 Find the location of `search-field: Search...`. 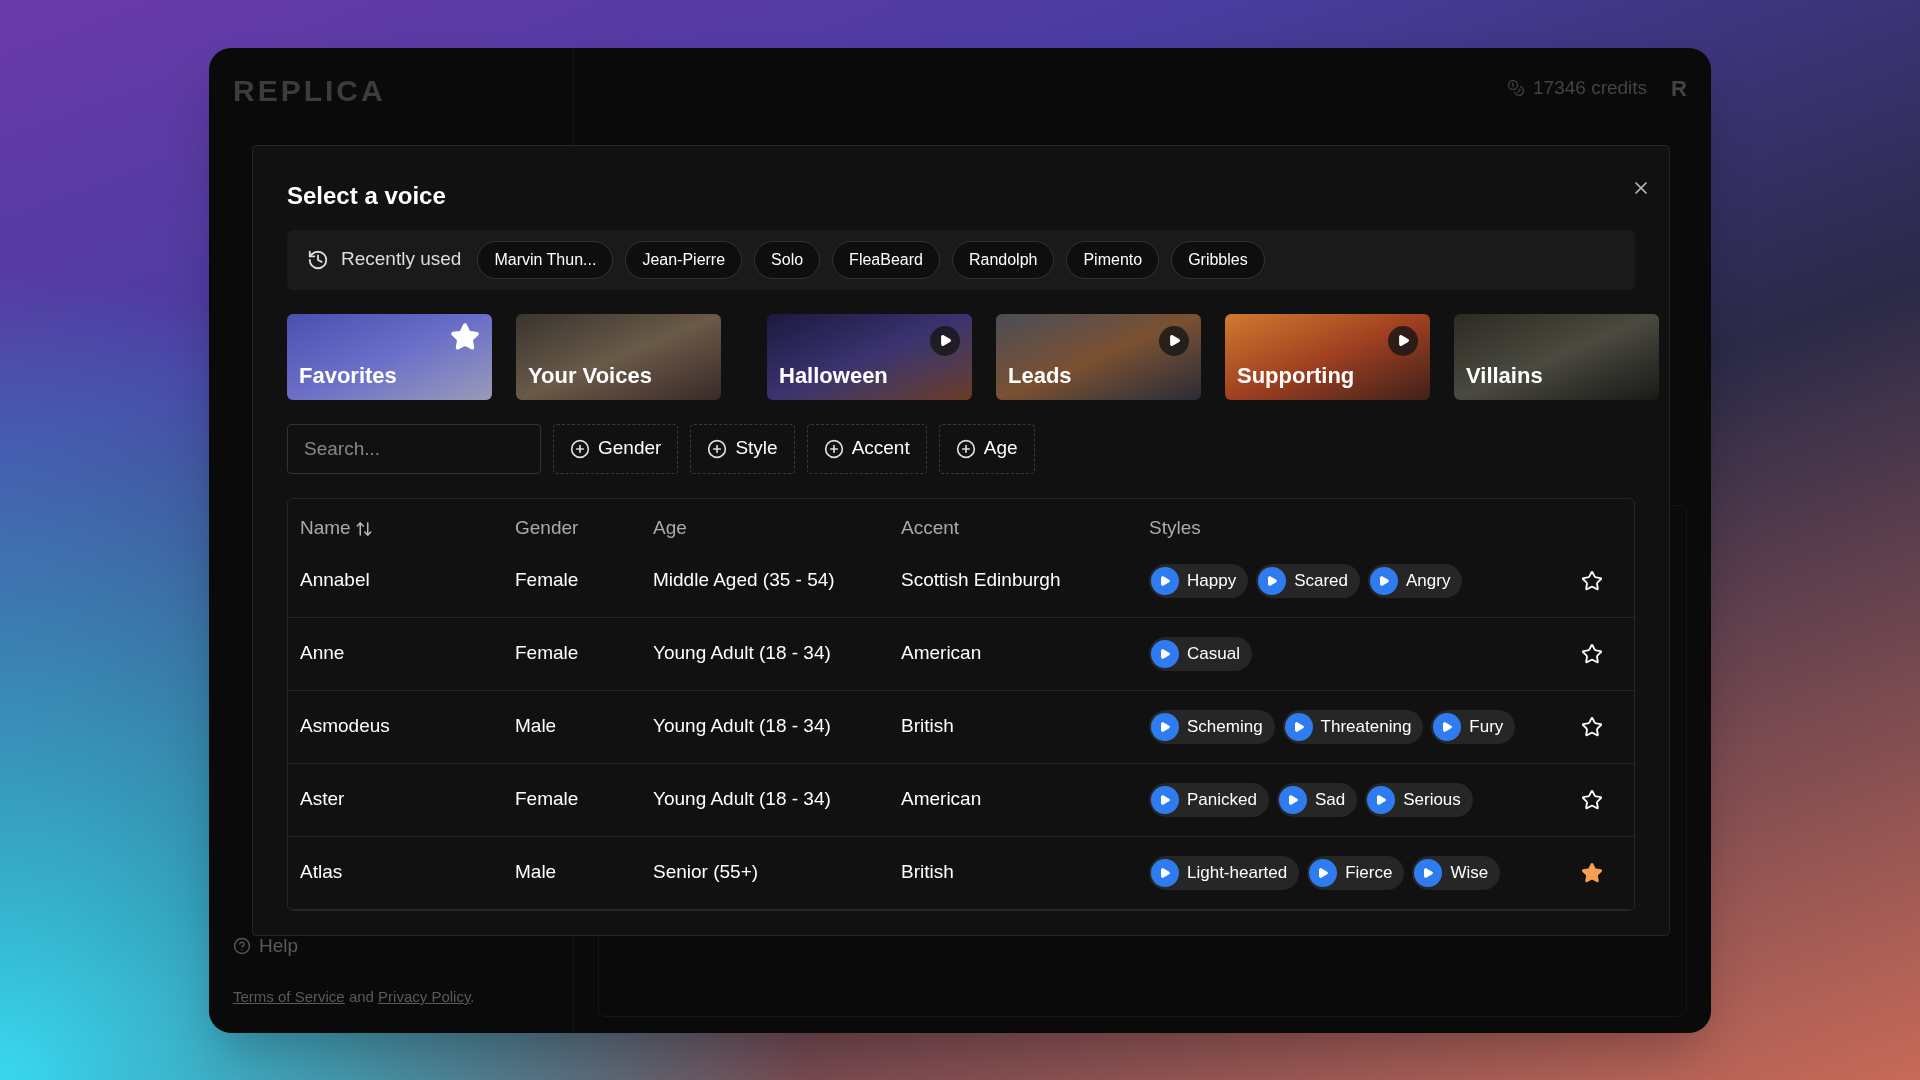

search-field: Search... is located at coordinates (414, 448).